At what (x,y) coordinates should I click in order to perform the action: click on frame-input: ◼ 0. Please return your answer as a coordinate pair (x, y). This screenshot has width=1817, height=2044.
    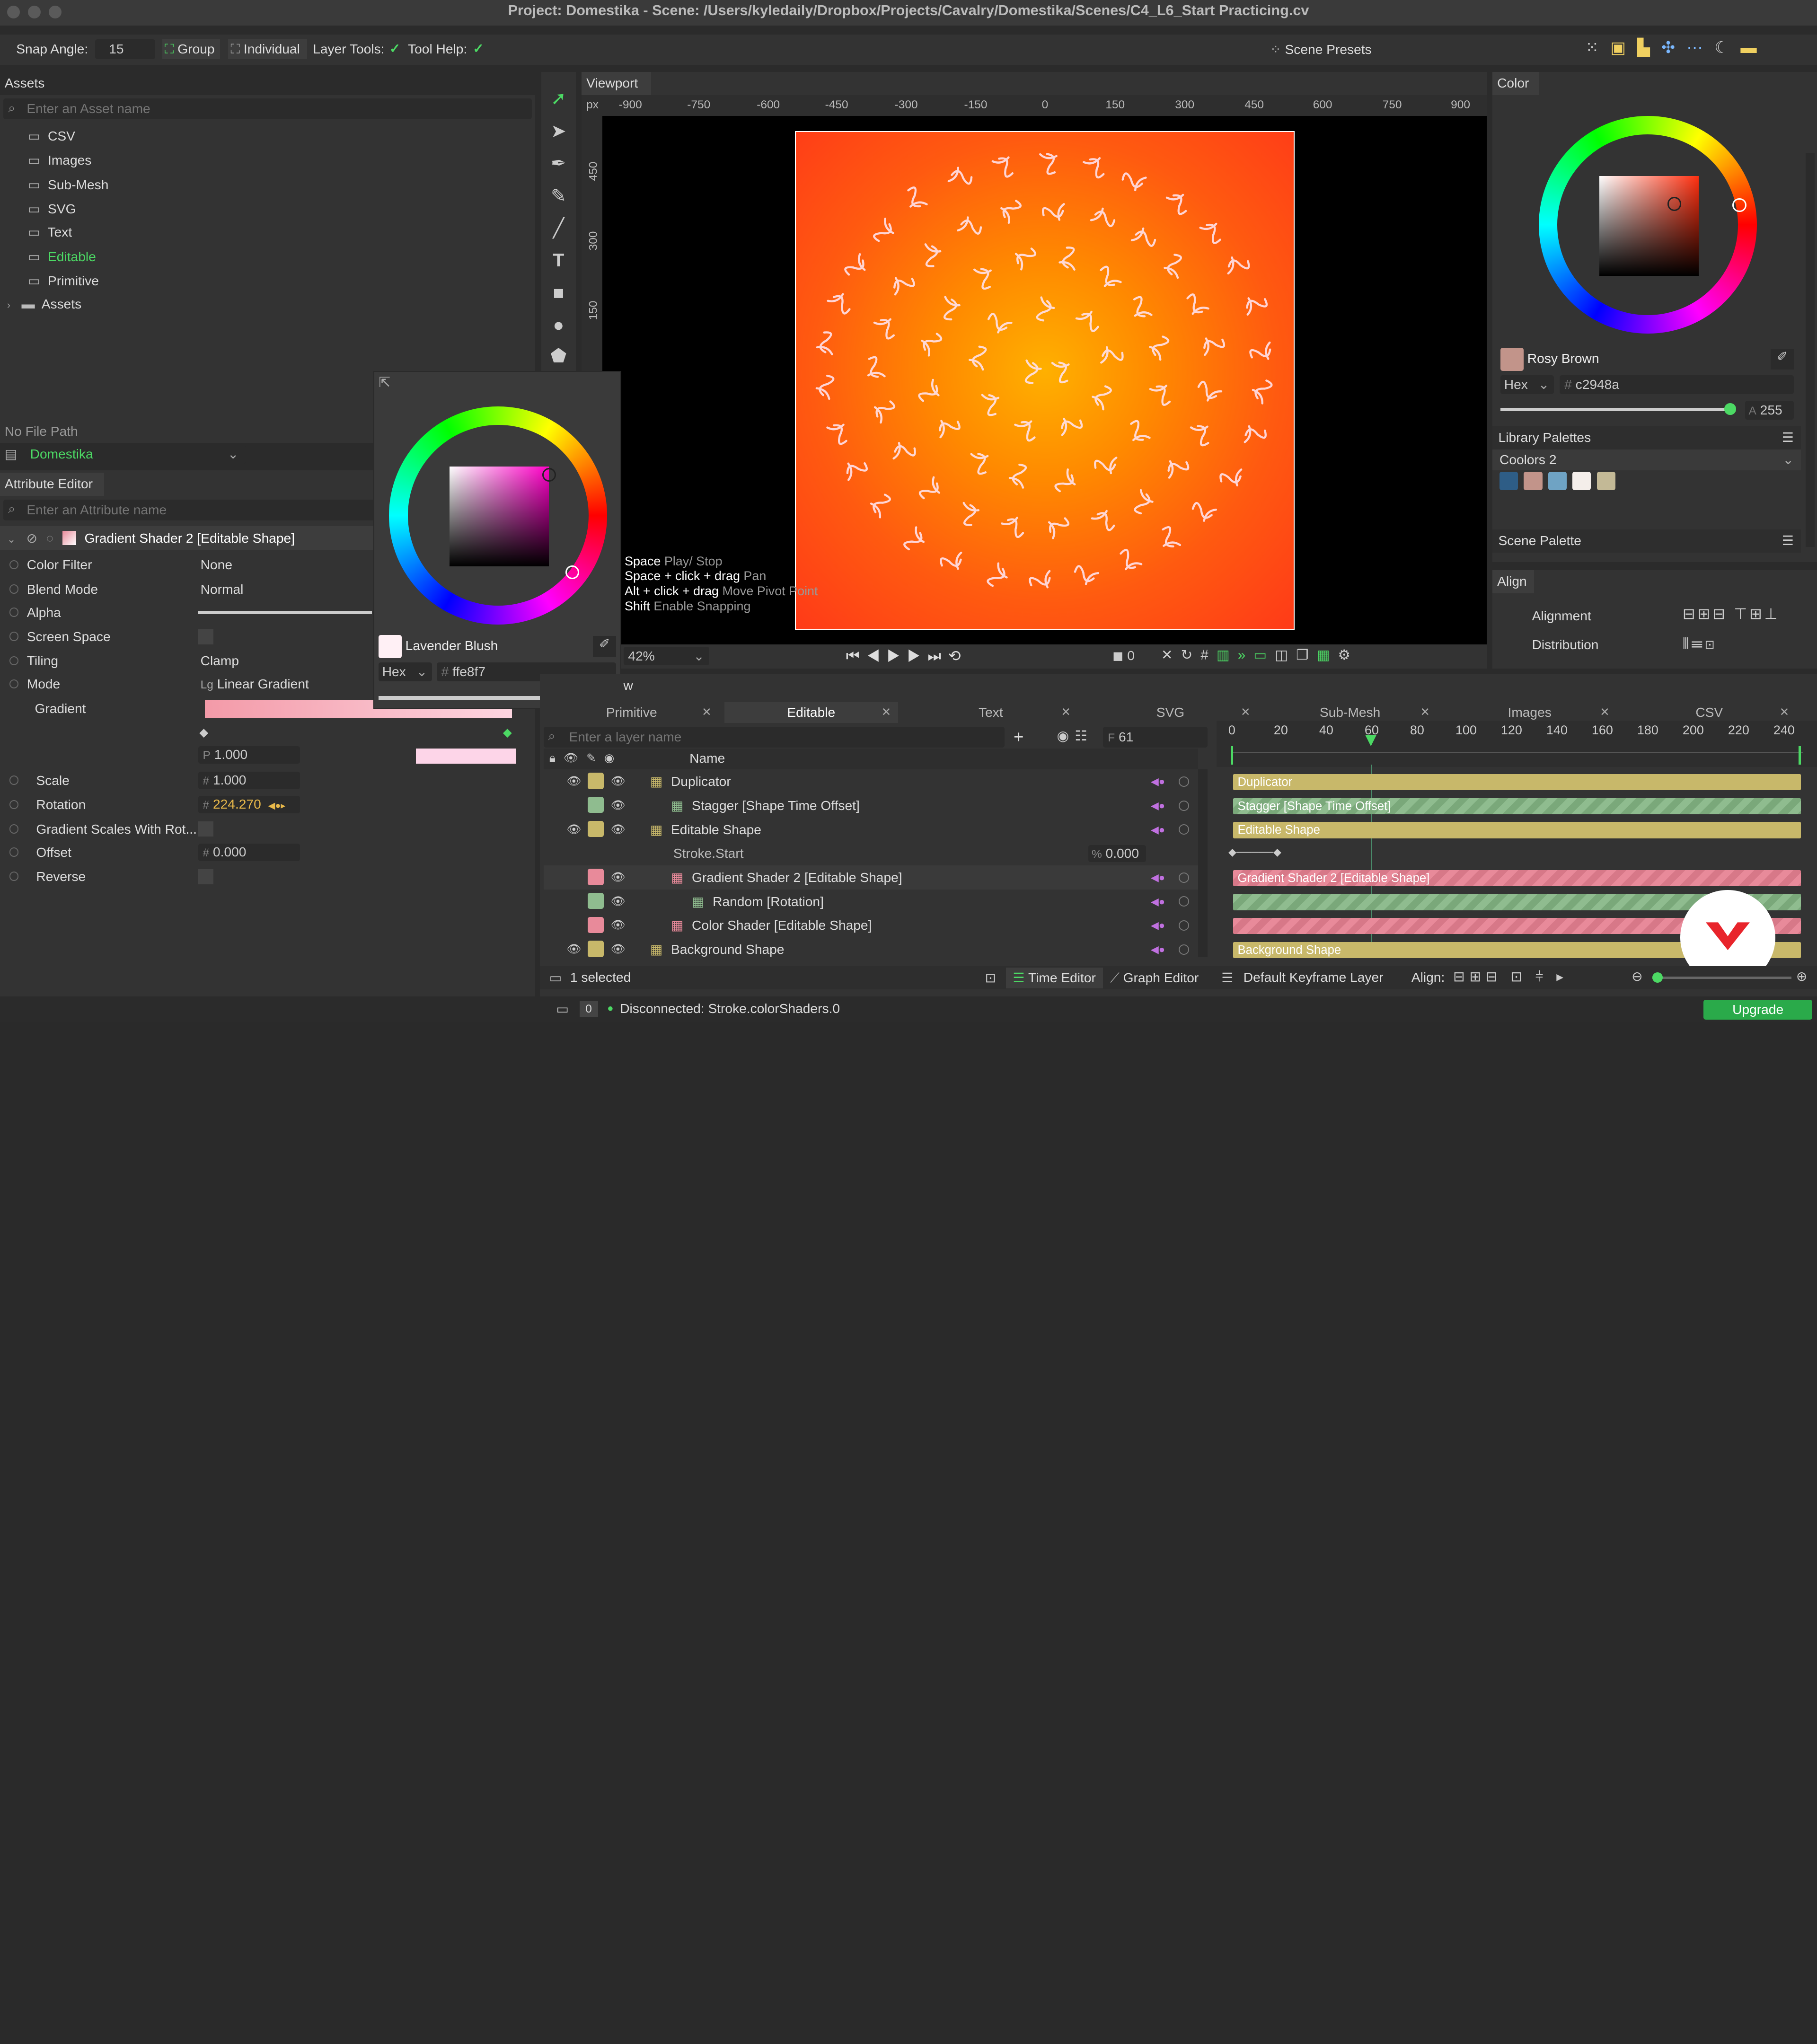
    Looking at the image, I should click on (1123, 655).